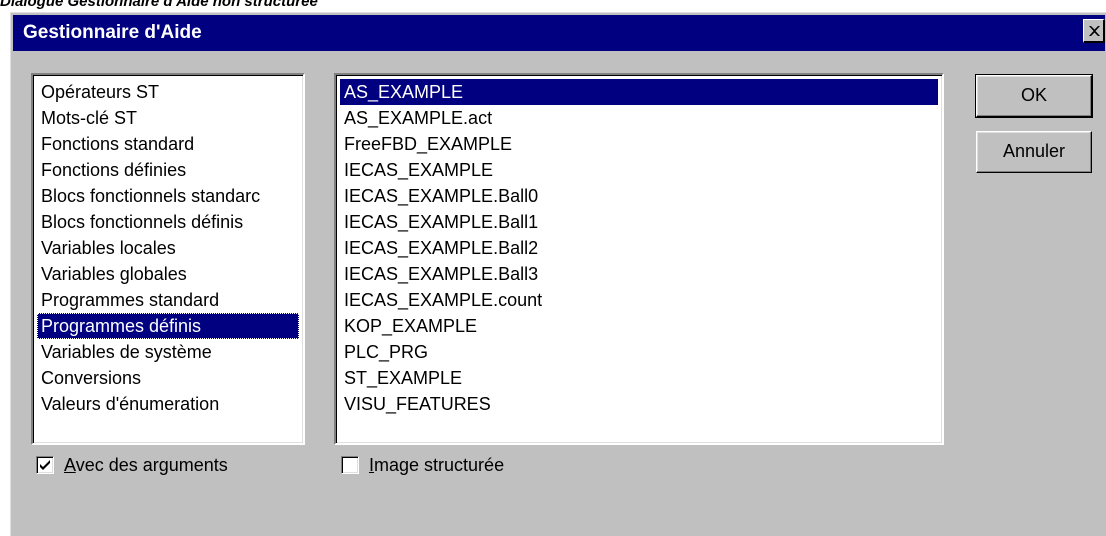  I want to click on close-button, so click(1094, 31).